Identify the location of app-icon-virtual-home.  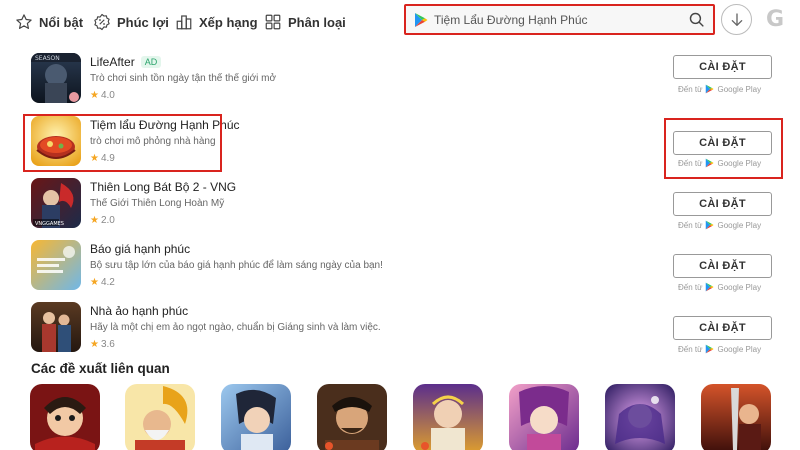
(56, 327).